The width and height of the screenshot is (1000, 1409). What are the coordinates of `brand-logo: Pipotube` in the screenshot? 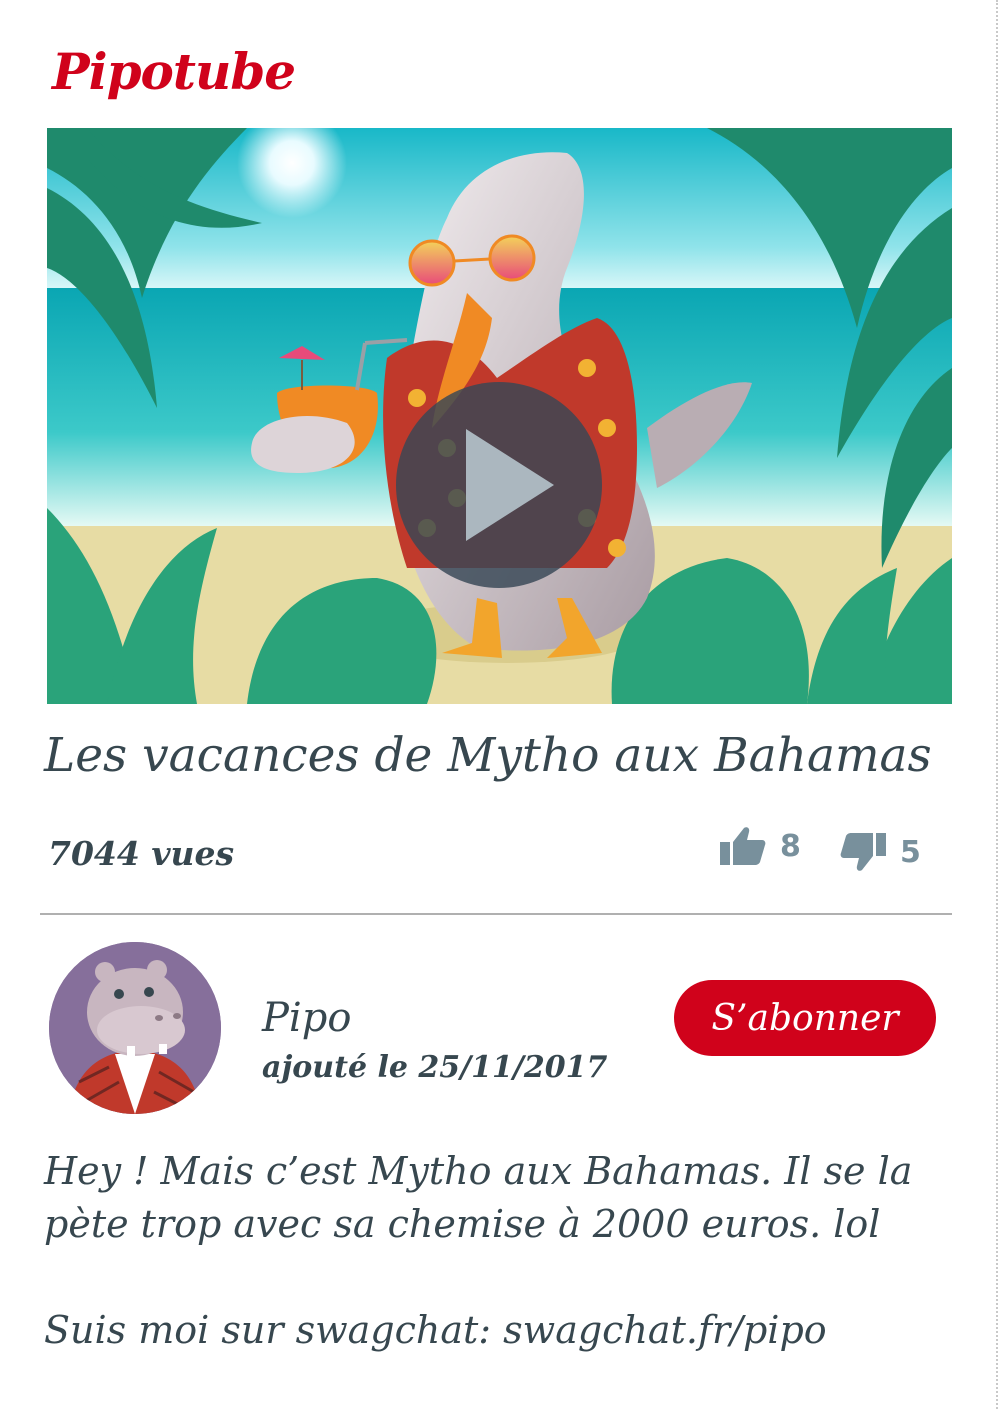 It's located at (174, 71).